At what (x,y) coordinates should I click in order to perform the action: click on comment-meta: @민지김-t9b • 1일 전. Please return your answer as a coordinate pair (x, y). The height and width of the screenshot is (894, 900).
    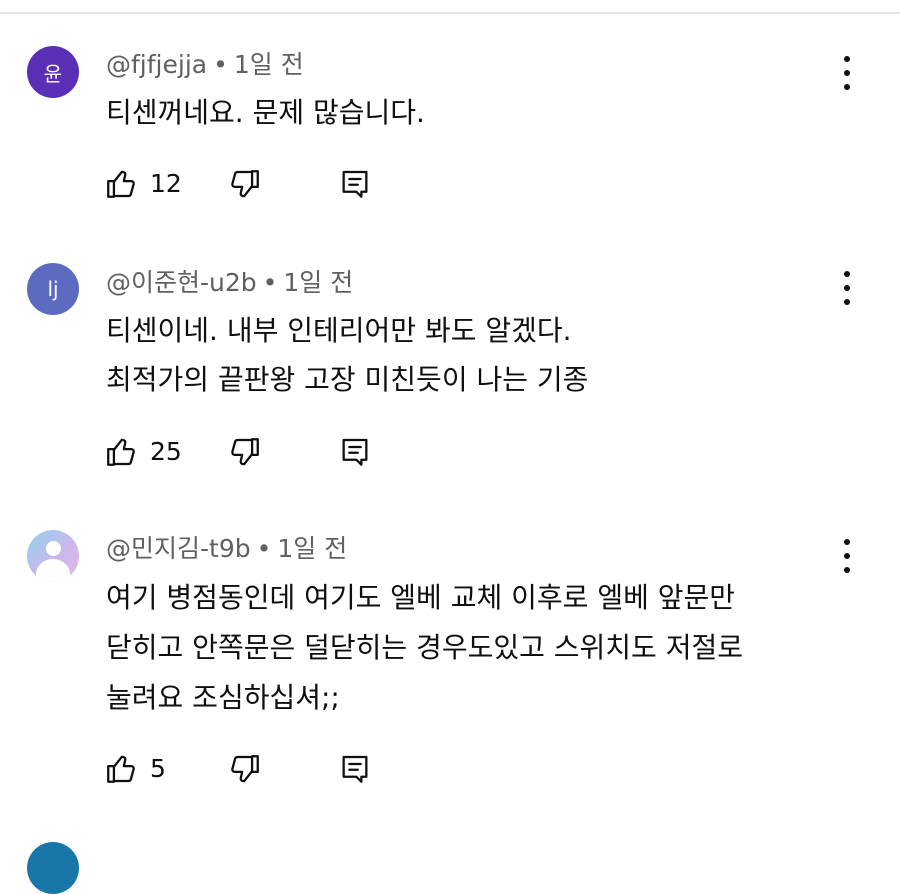
    Looking at the image, I should click on (226, 549).